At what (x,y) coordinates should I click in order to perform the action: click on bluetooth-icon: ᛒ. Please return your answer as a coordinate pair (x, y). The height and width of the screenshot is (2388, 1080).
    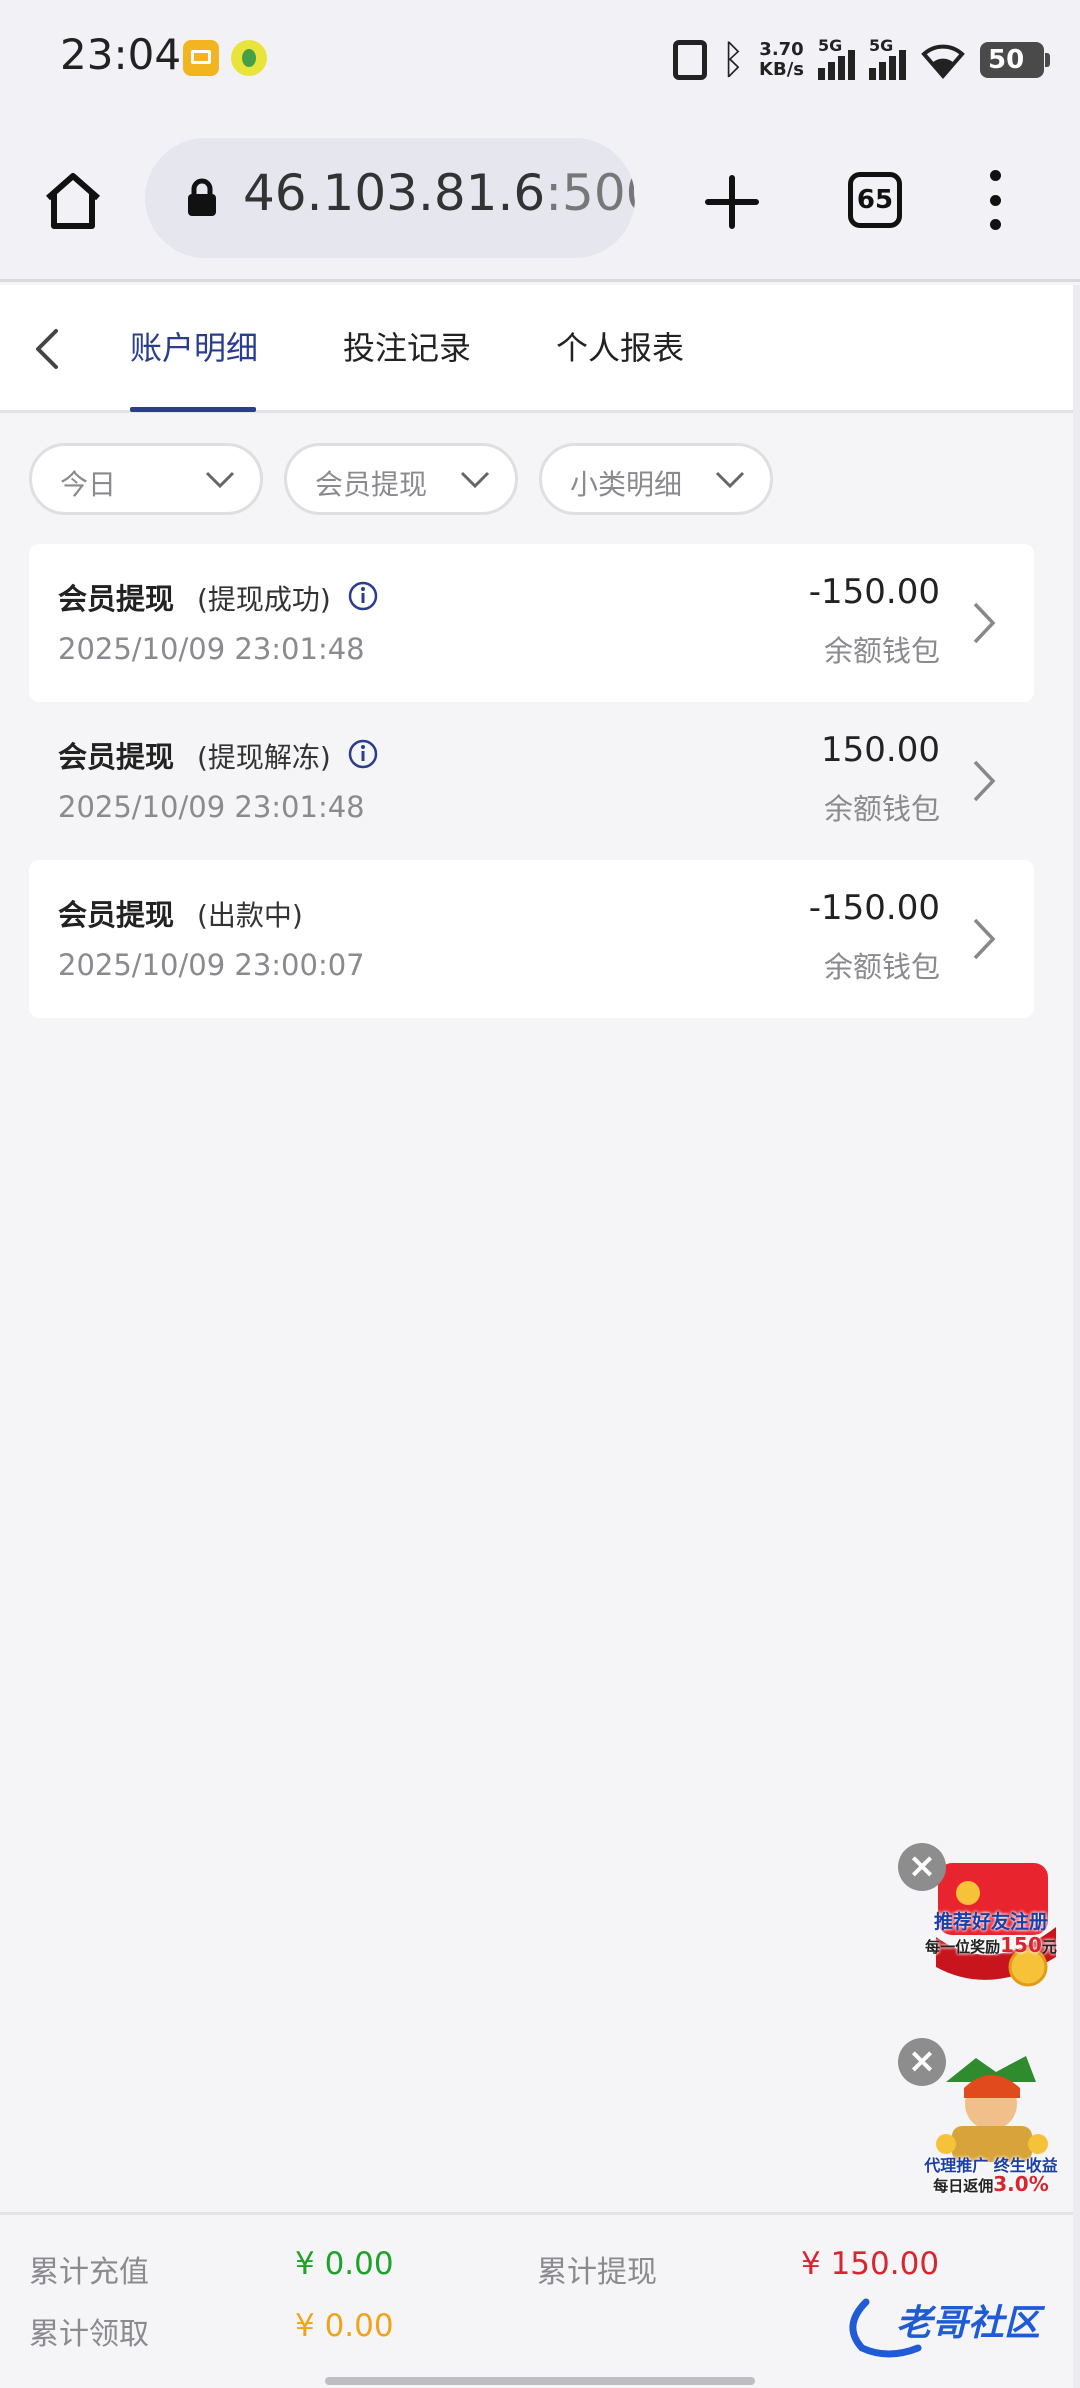
    Looking at the image, I should click on (733, 60).